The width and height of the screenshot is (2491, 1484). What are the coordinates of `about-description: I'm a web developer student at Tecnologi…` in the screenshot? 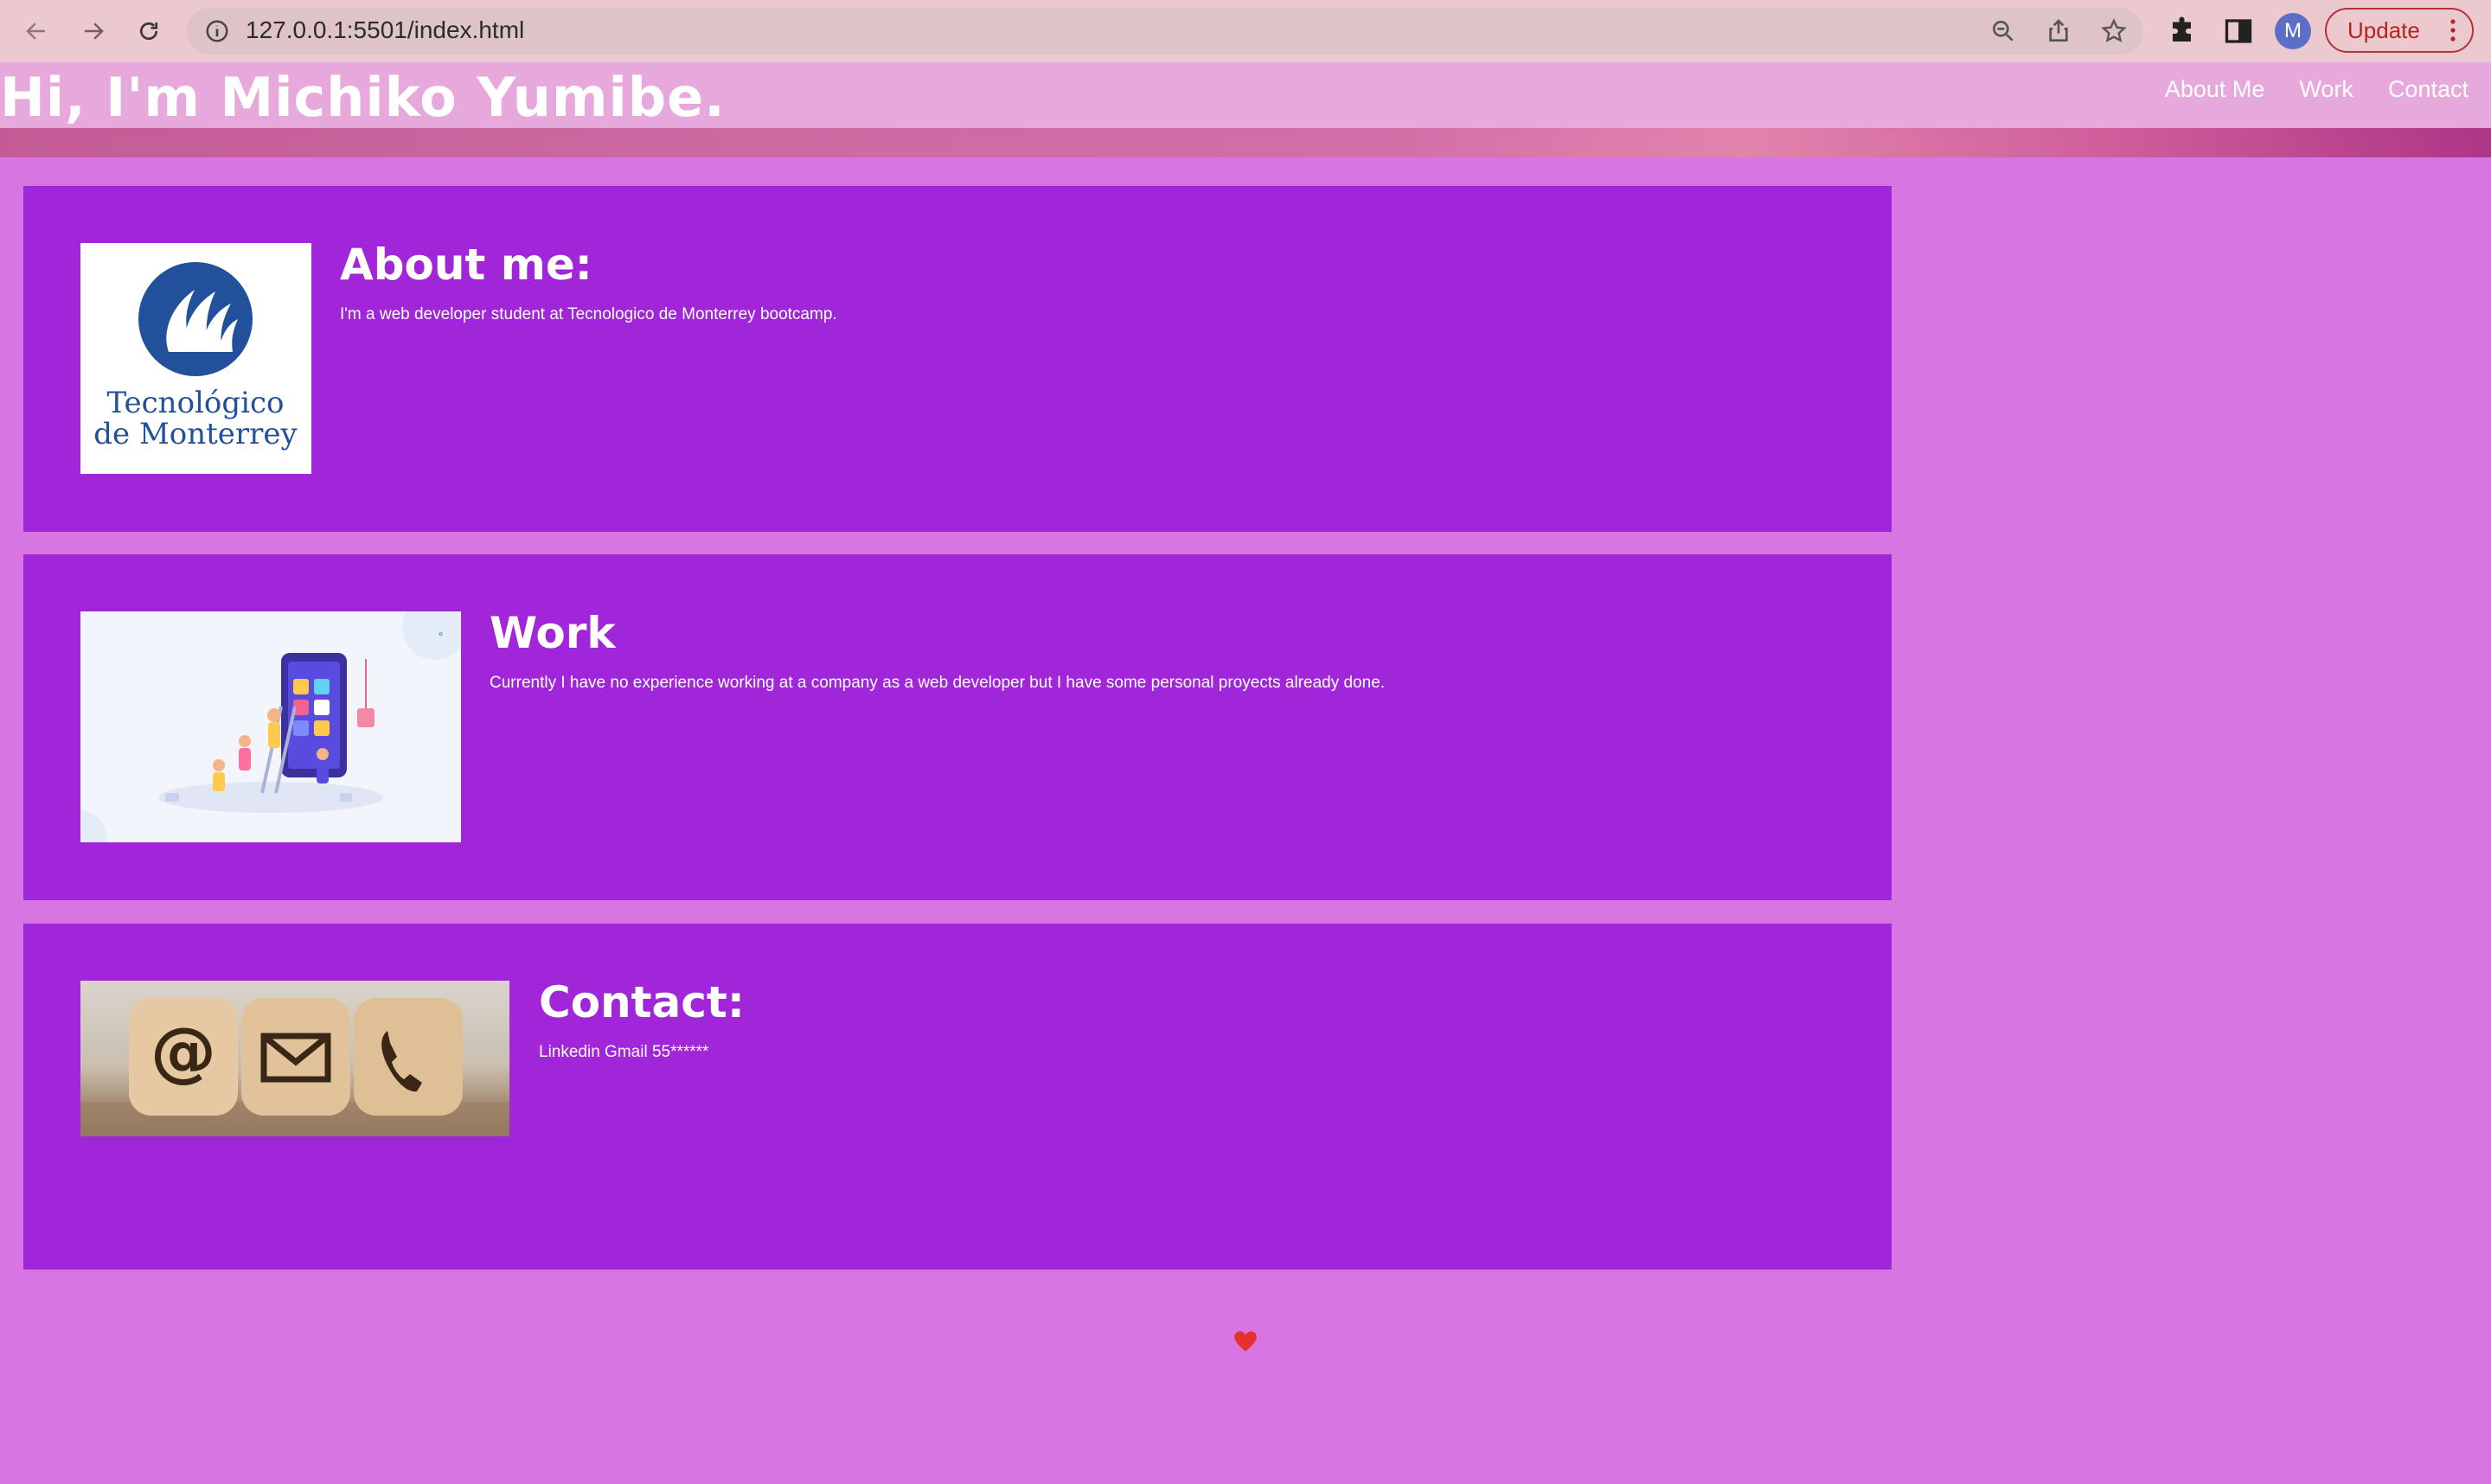 It's located at (588, 314).